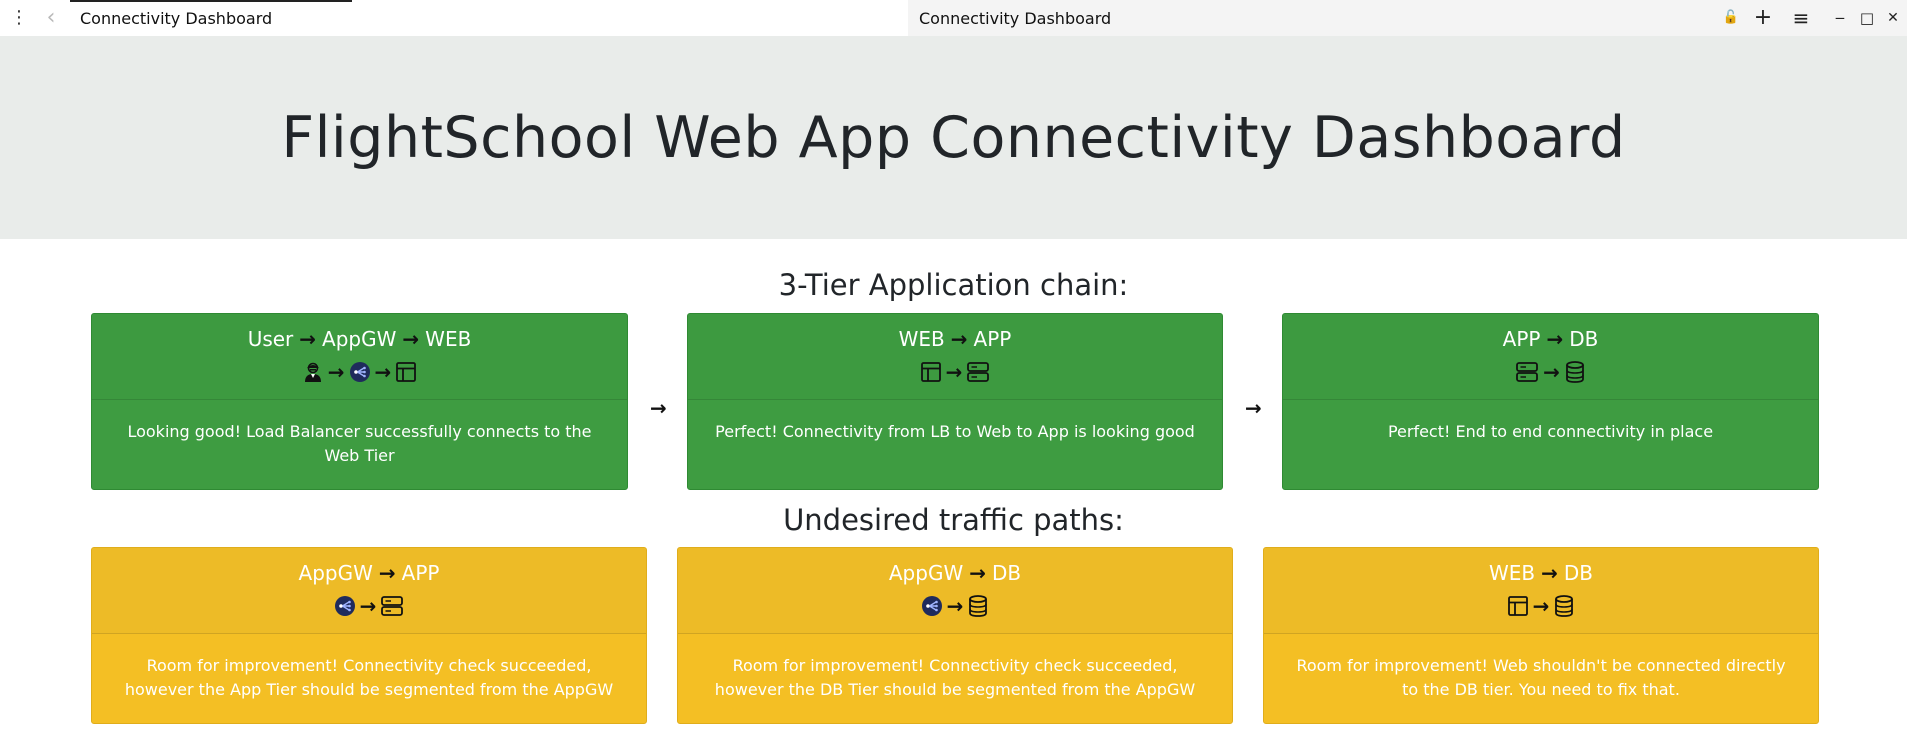  Describe the element at coordinates (1801, 18) in the screenshot. I see `hamburger-menu-icon: ≡` at that location.